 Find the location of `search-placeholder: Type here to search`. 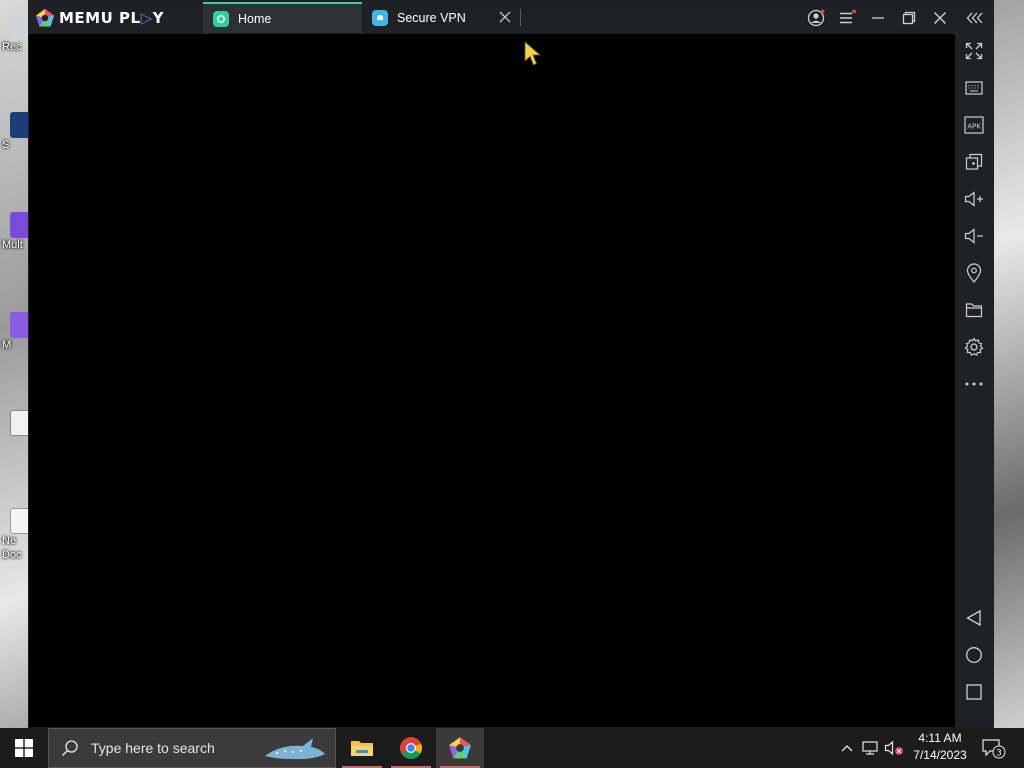

search-placeholder: Type here to search is located at coordinates (153, 748).